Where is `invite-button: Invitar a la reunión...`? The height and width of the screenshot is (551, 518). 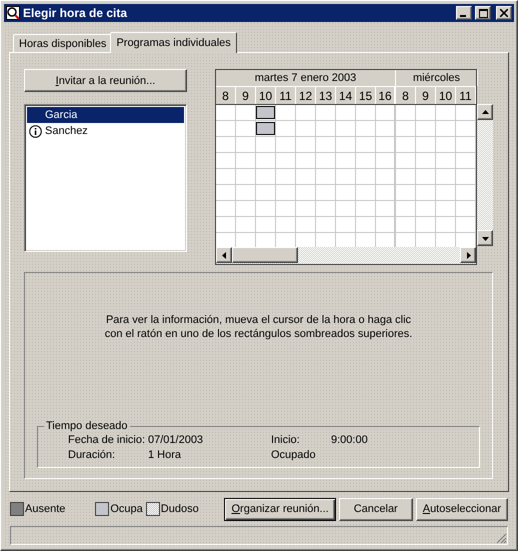
invite-button: Invitar a la reunión... is located at coordinates (105, 80).